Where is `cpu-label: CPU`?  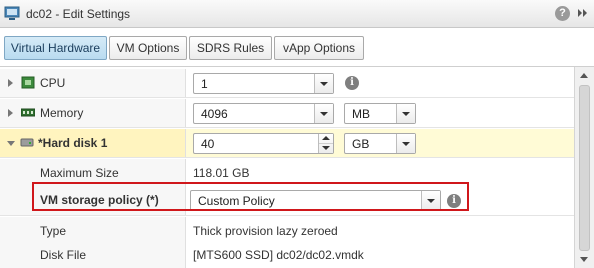
cpu-label: CPU is located at coordinates (53, 83).